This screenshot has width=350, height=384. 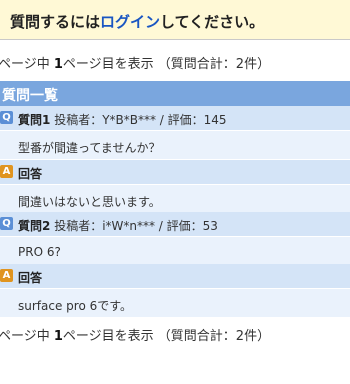 I want to click on answer-2-header: A 回答, so click(x=175, y=276).